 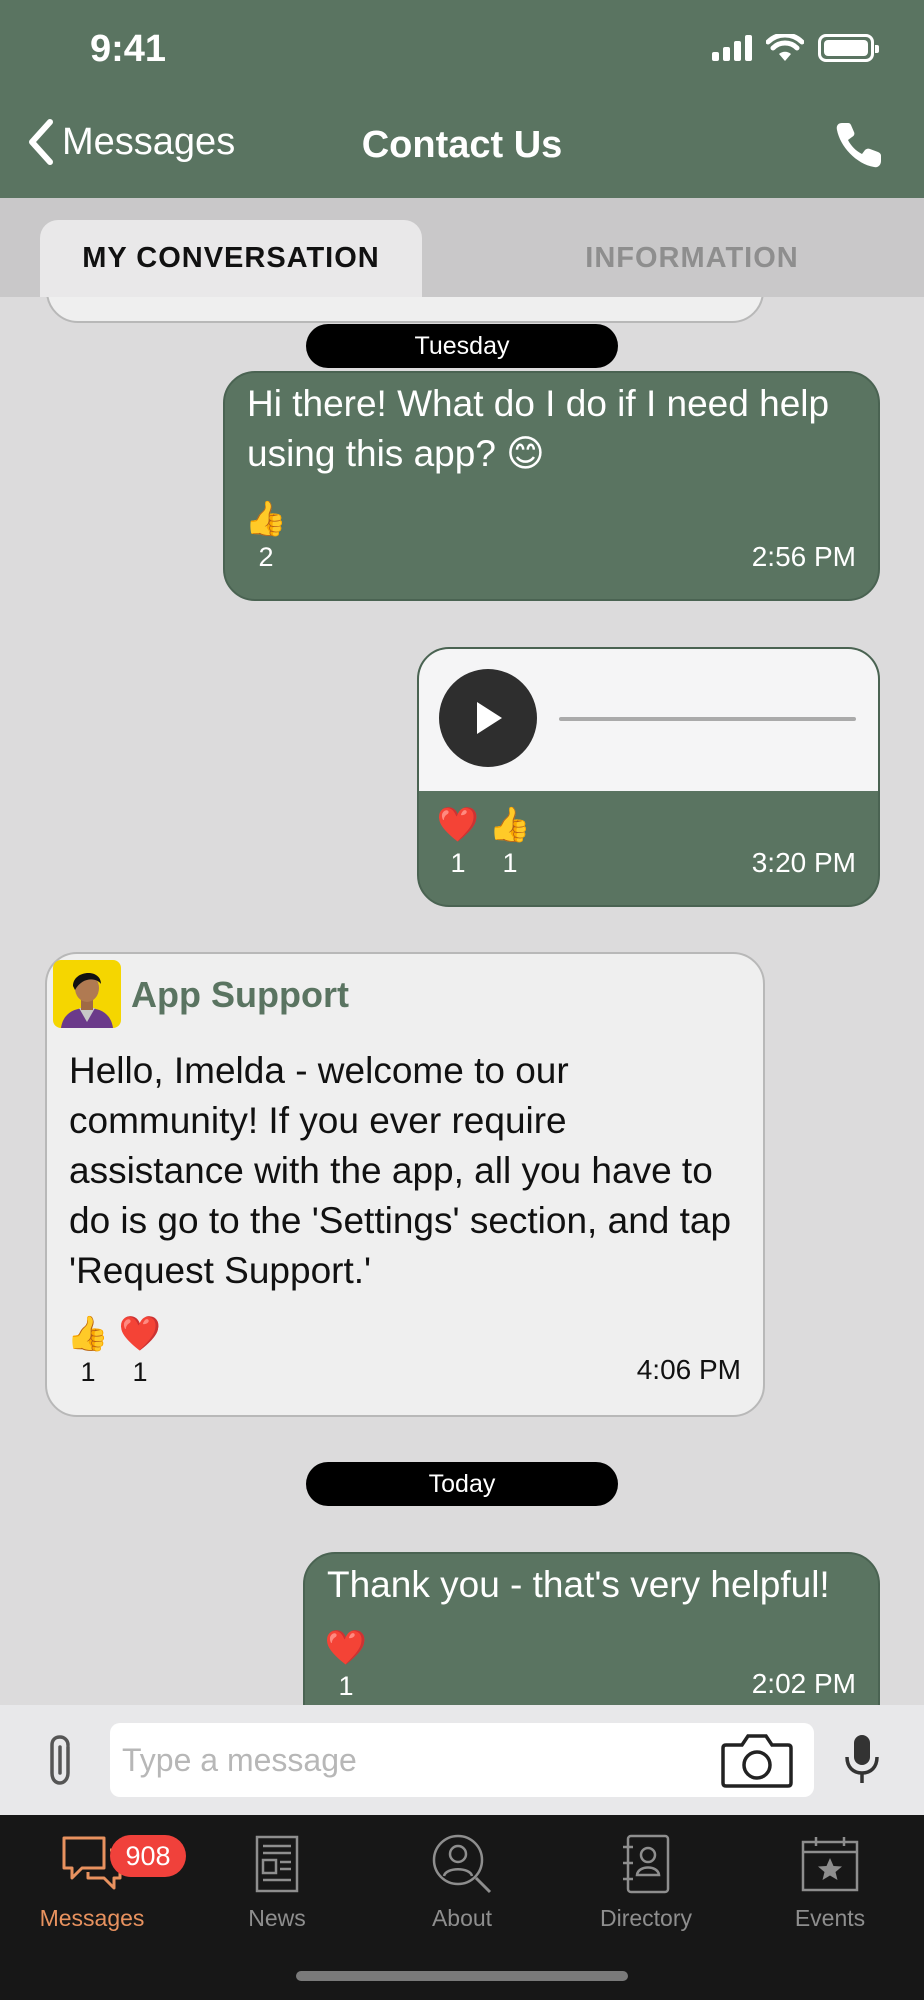 I want to click on bottom-tab-bar: Messages 908 News About Directory Events, so click(x=462, y=1907).